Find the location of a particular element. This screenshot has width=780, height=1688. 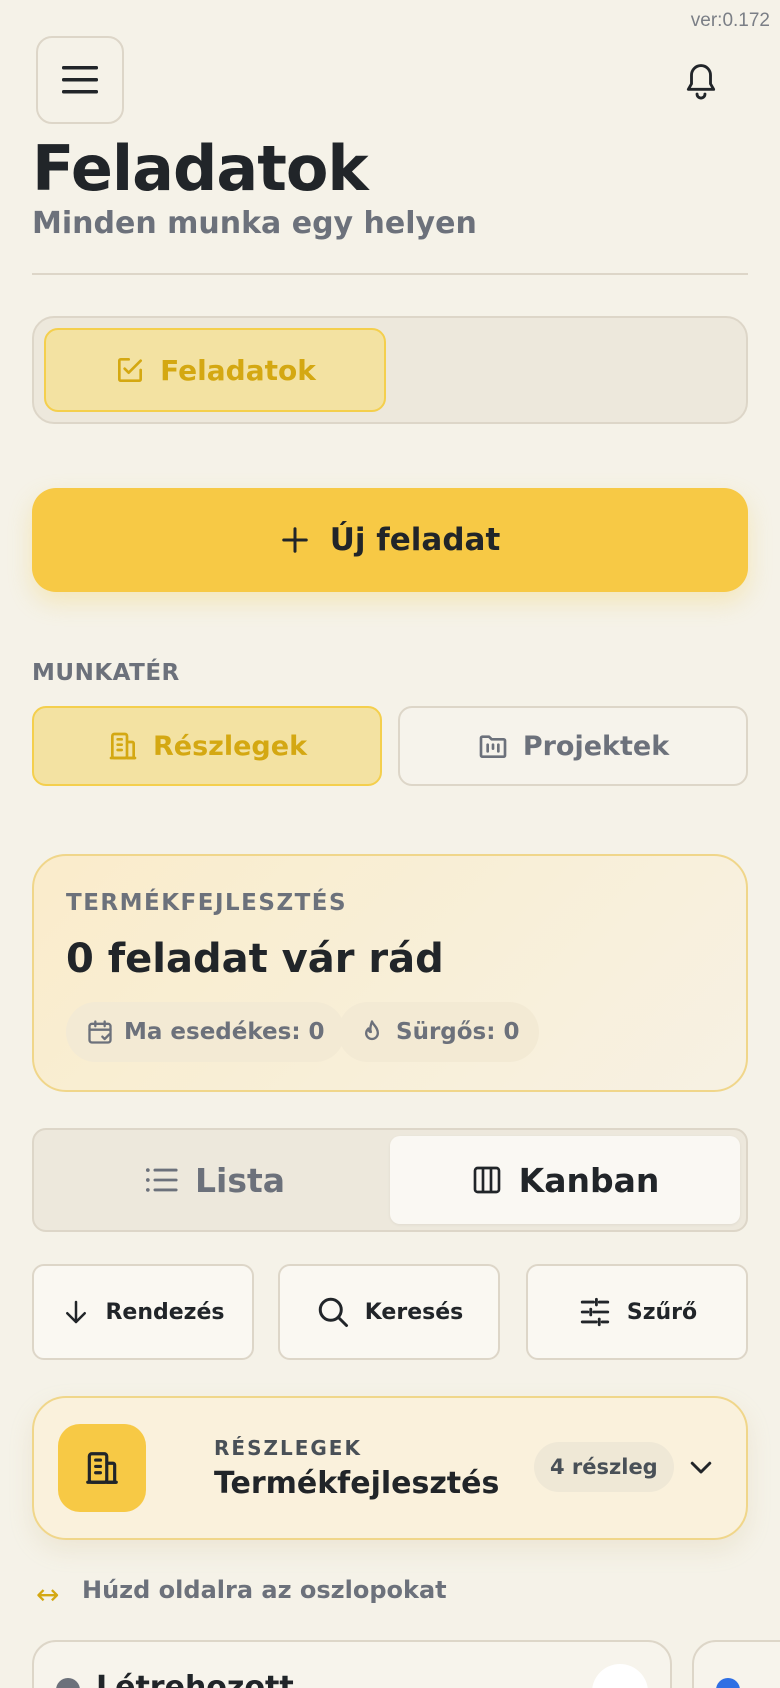

due-today-chip: Ma esedékes: 0 is located at coordinates (205, 1032).